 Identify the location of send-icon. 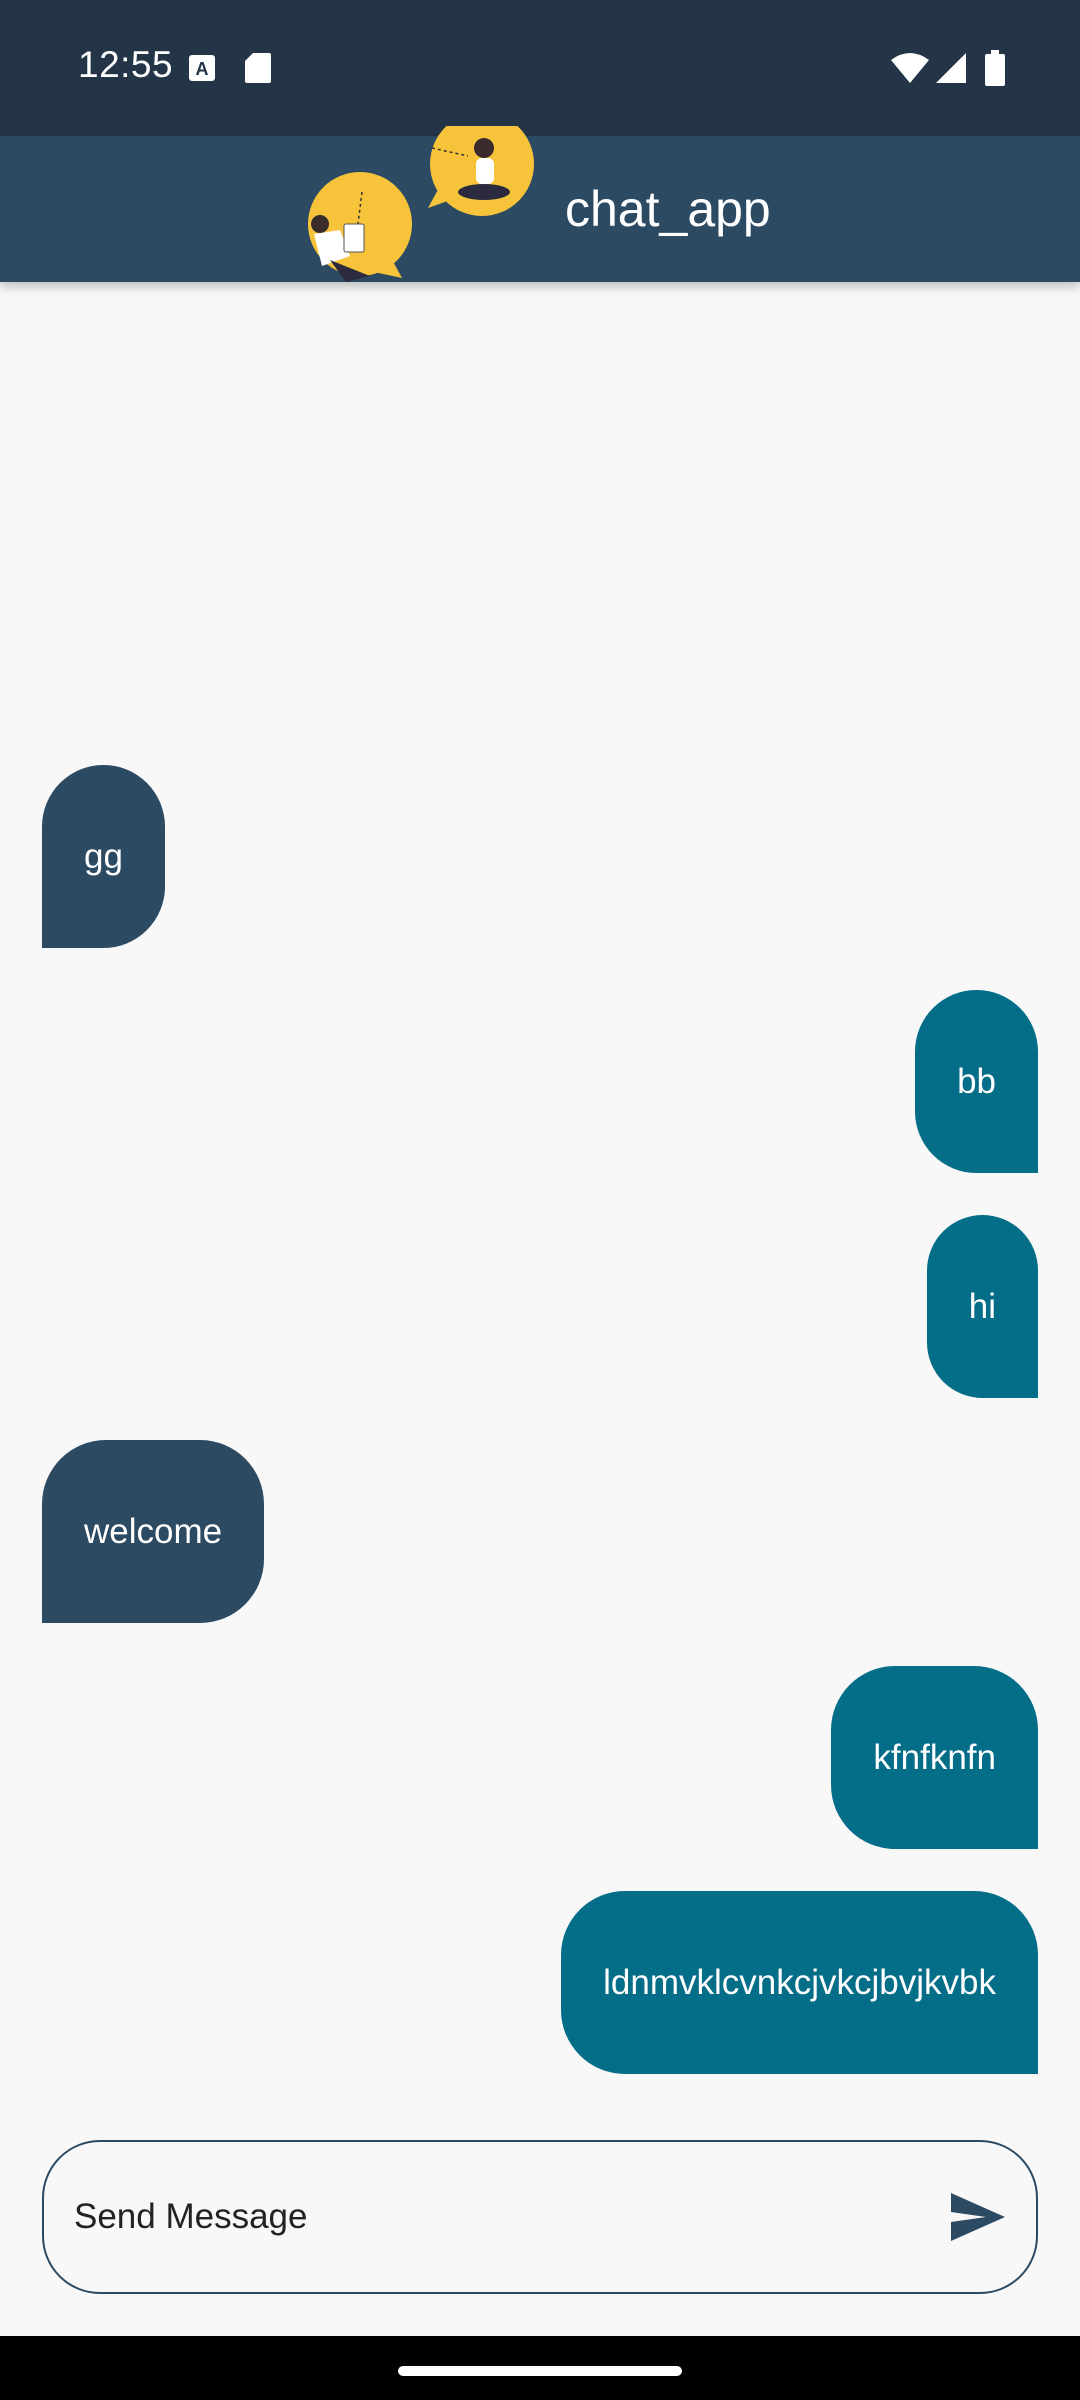
(978, 2217).